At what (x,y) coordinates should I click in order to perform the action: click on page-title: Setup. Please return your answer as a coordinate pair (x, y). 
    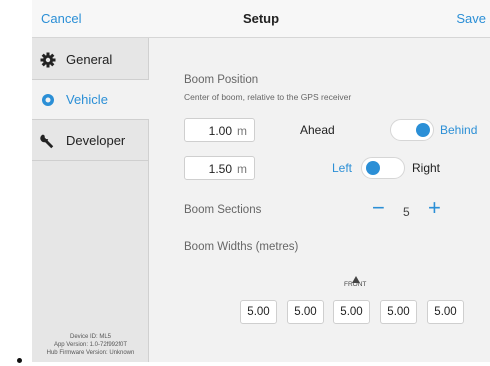
    Looking at the image, I should click on (261, 18).